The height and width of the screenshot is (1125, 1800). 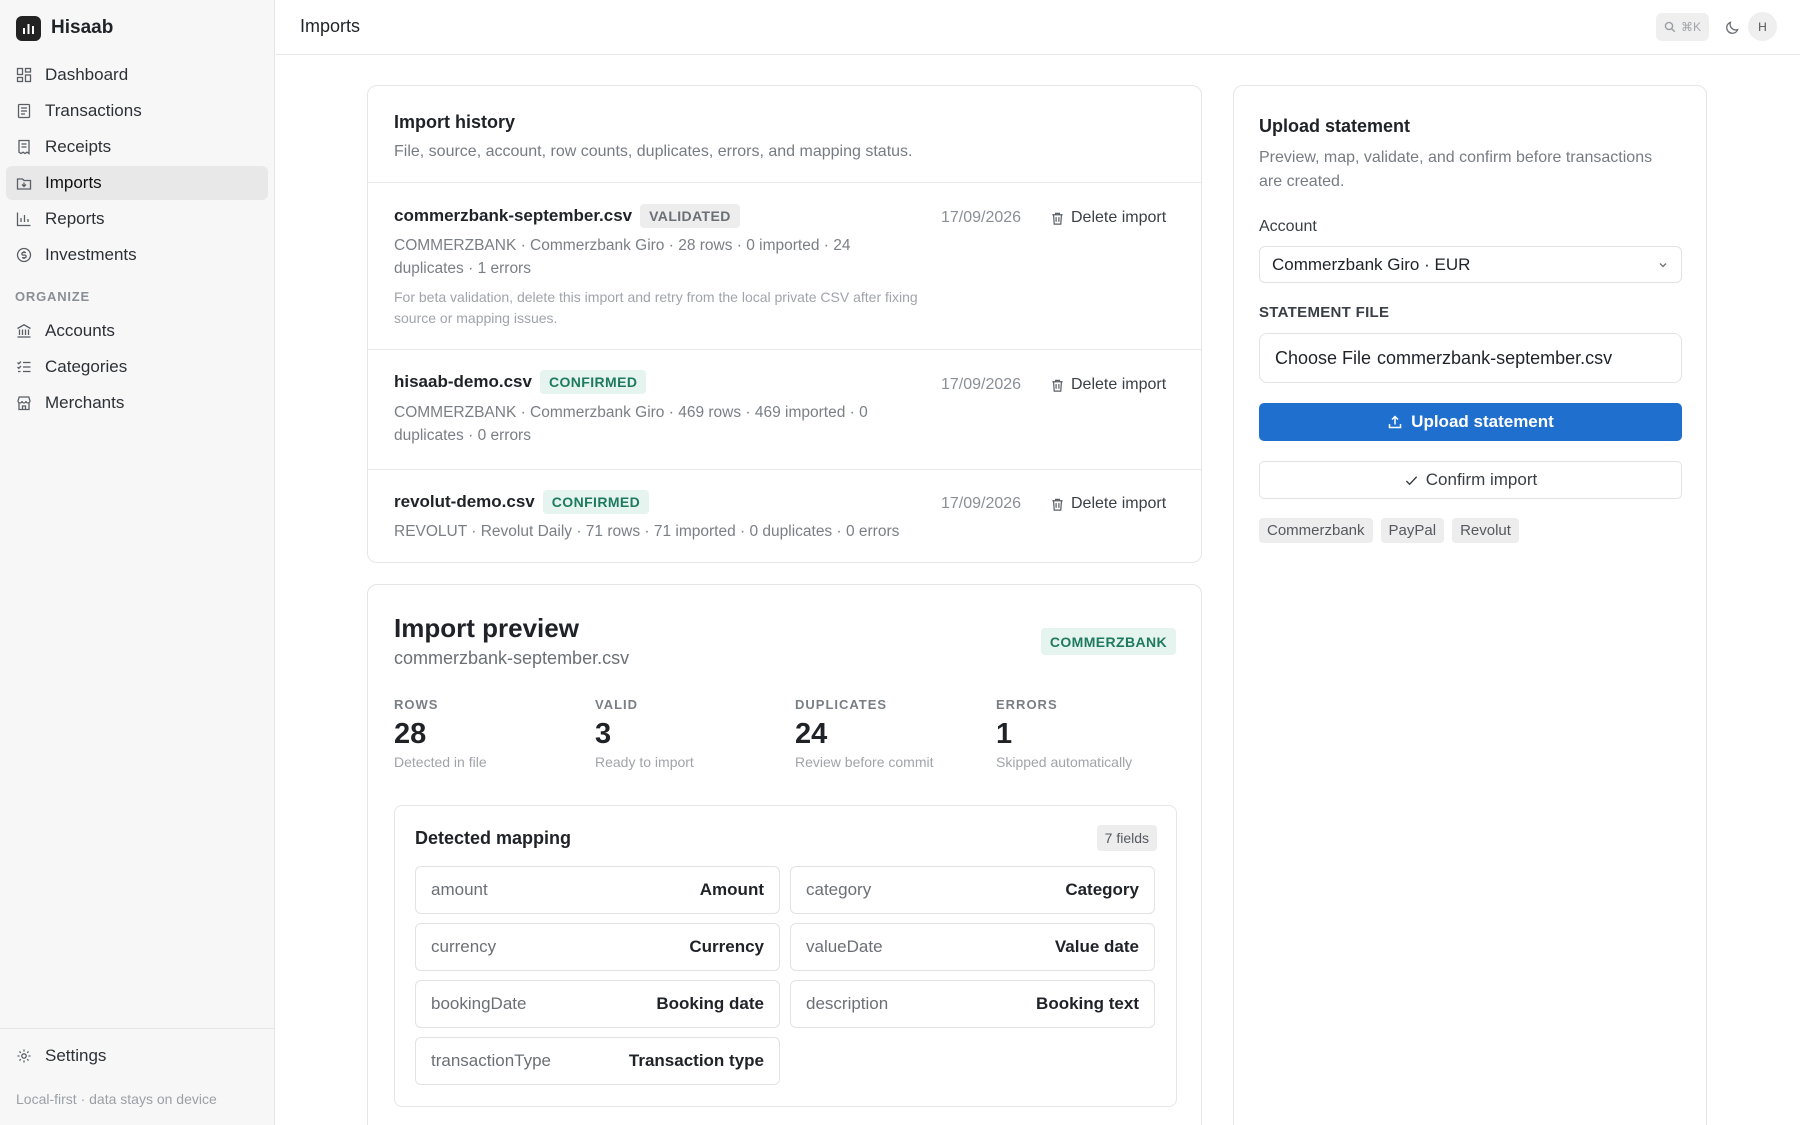 What do you see at coordinates (617, 704) in the screenshot?
I see `stat-label: VALID` at bounding box center [617, 704].